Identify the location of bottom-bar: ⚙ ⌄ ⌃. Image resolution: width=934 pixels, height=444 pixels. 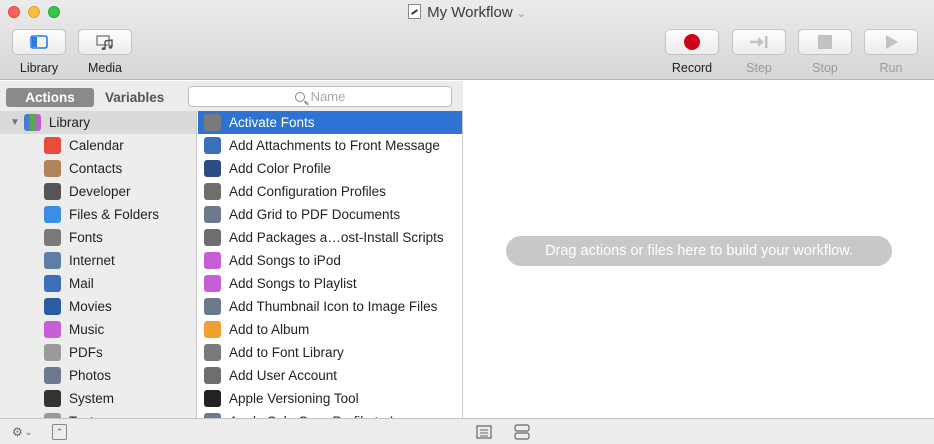
(467, 431).